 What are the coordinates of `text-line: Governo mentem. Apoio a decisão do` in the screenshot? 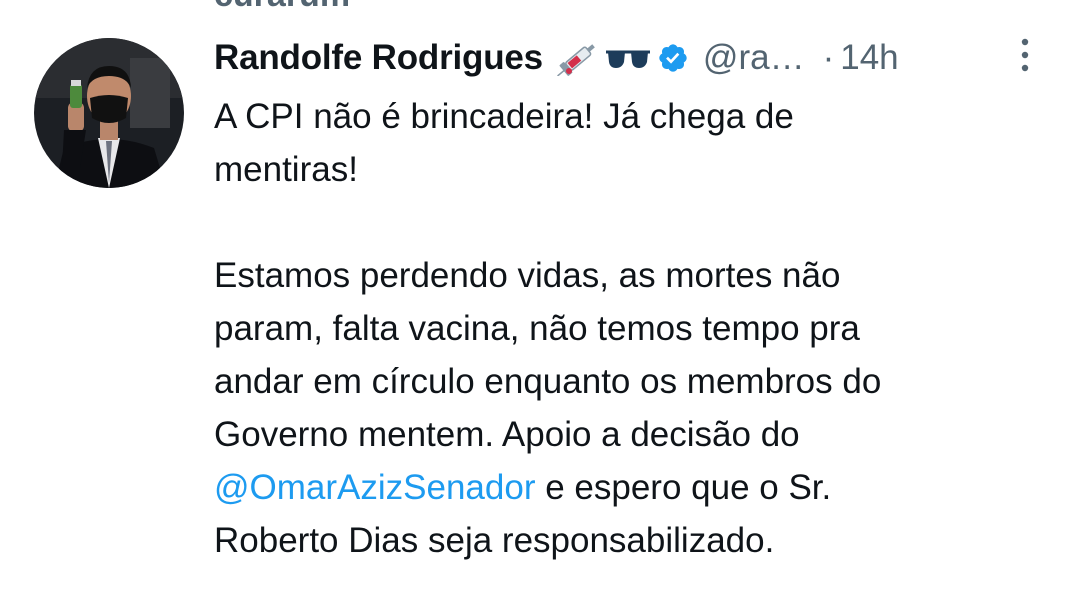 It's located at (507, 434).